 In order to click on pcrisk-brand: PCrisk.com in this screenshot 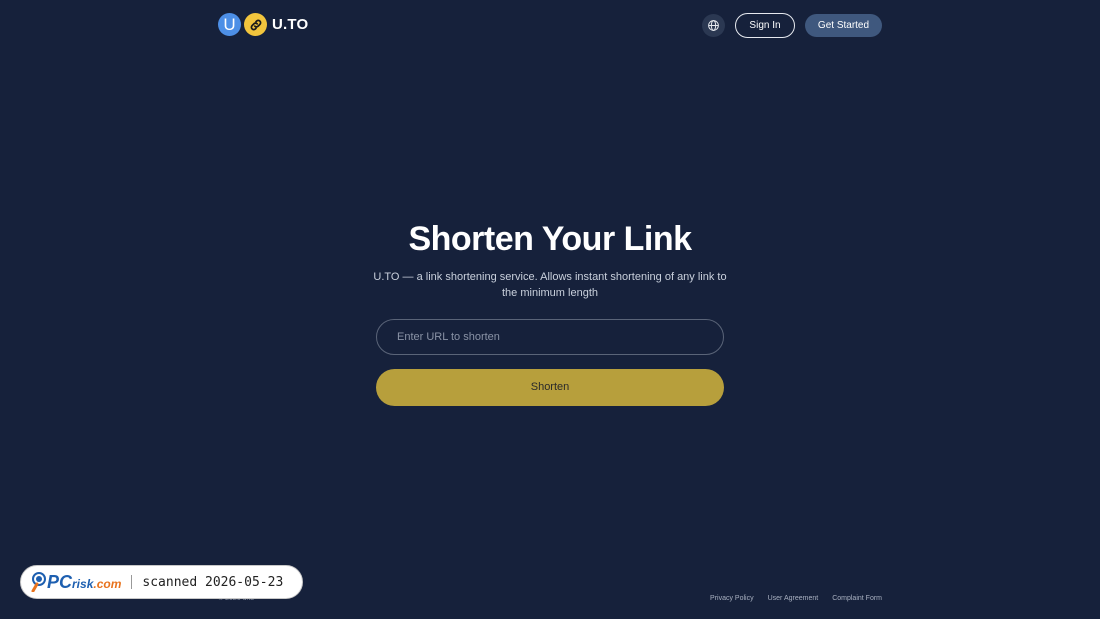, I will do `click(84, 581)`.